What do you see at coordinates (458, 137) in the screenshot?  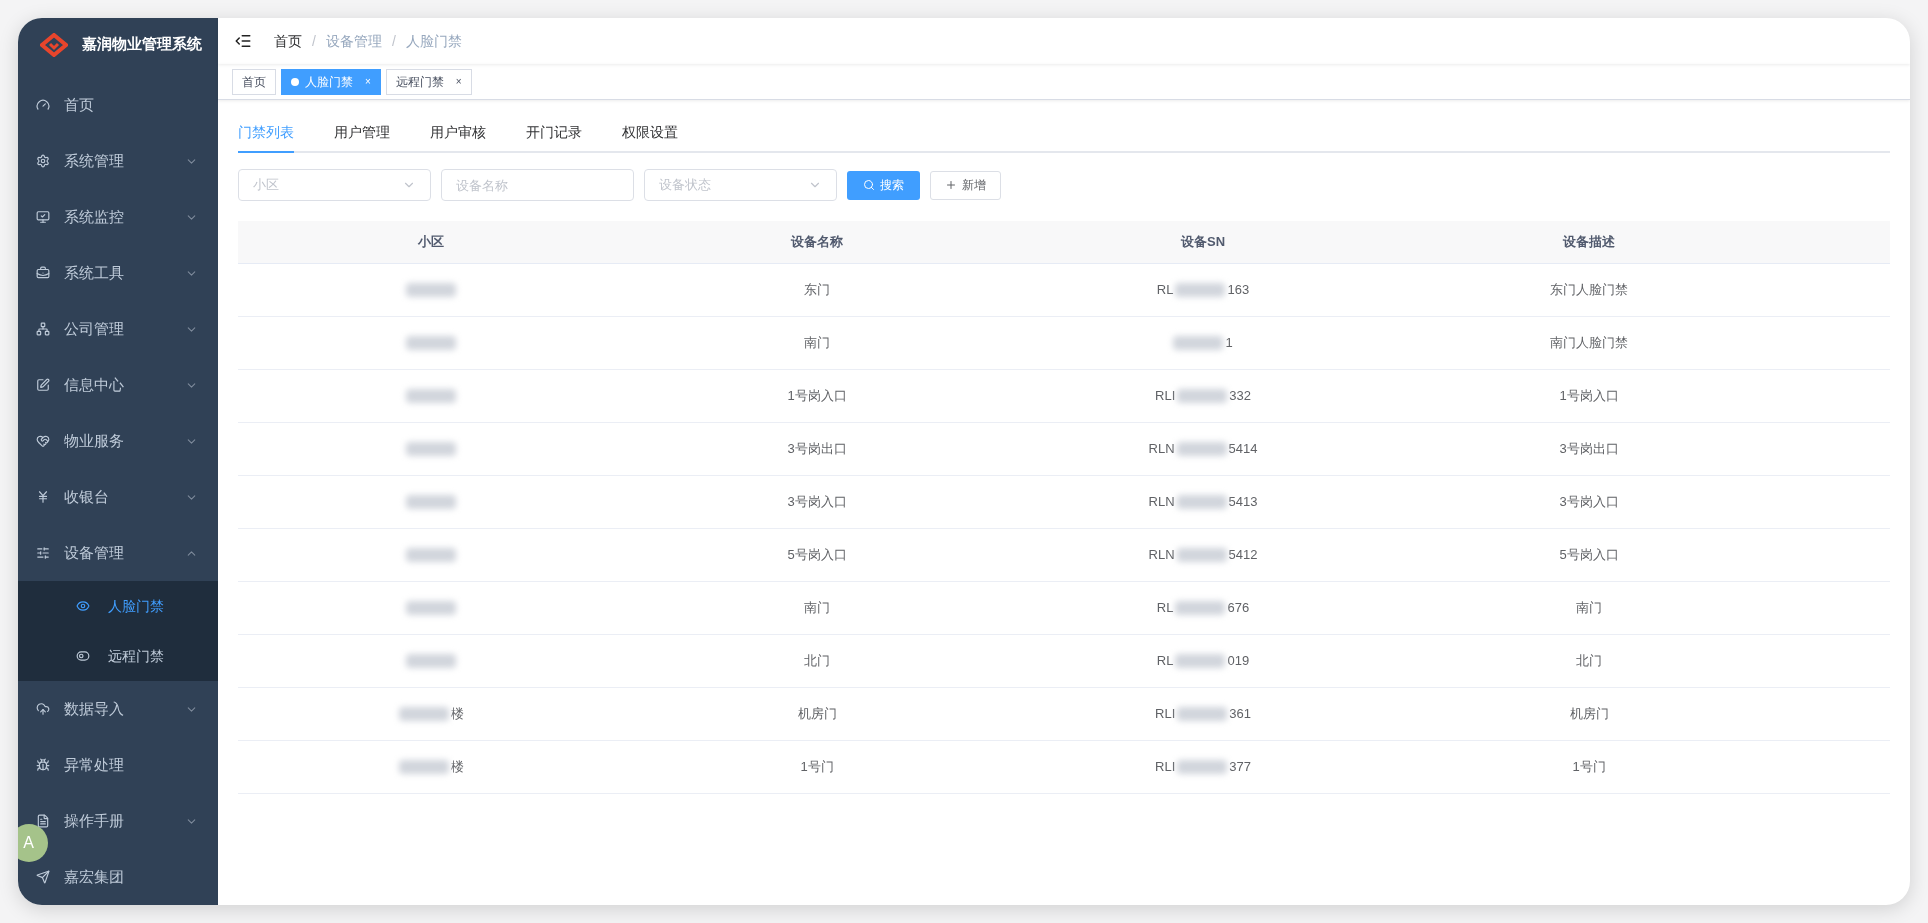 I see `tab: 用户审核` at bounding box center [458, 137].